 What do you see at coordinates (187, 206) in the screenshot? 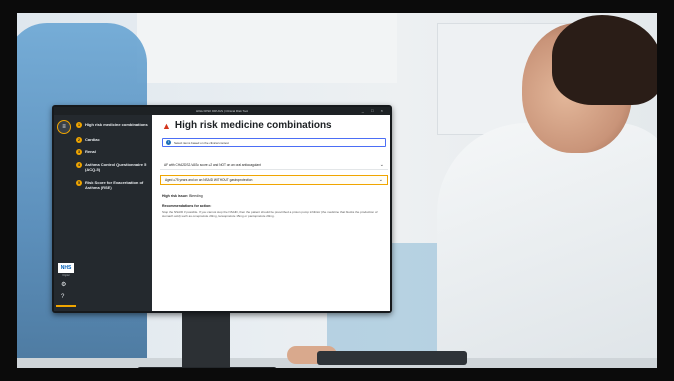
I see `recommendations-heading: Recommendations for action:` at bounding box center [187, 206].